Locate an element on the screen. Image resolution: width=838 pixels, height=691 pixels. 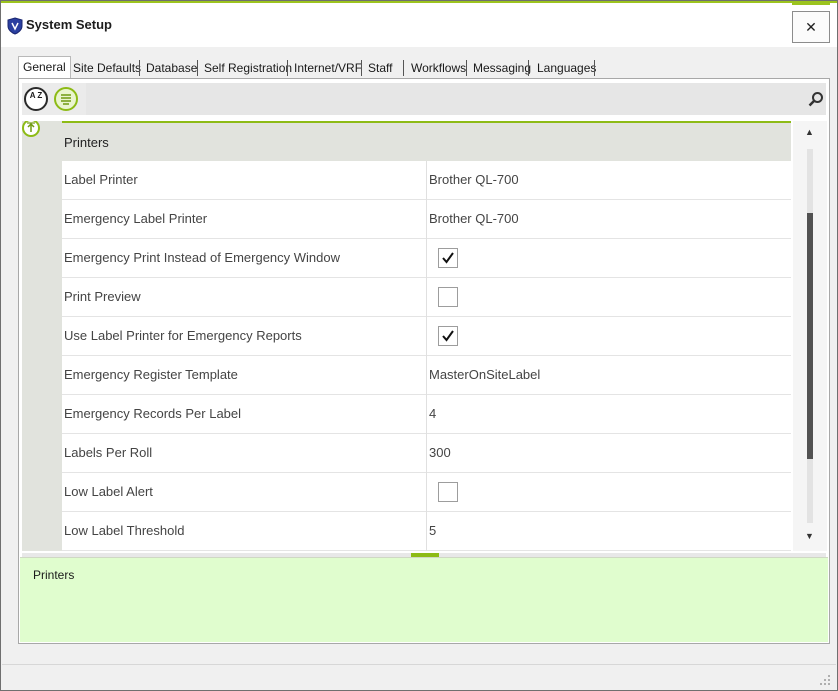
property-name: Use Label Printer for Emergency Reports is located at coordinates (183, 335).